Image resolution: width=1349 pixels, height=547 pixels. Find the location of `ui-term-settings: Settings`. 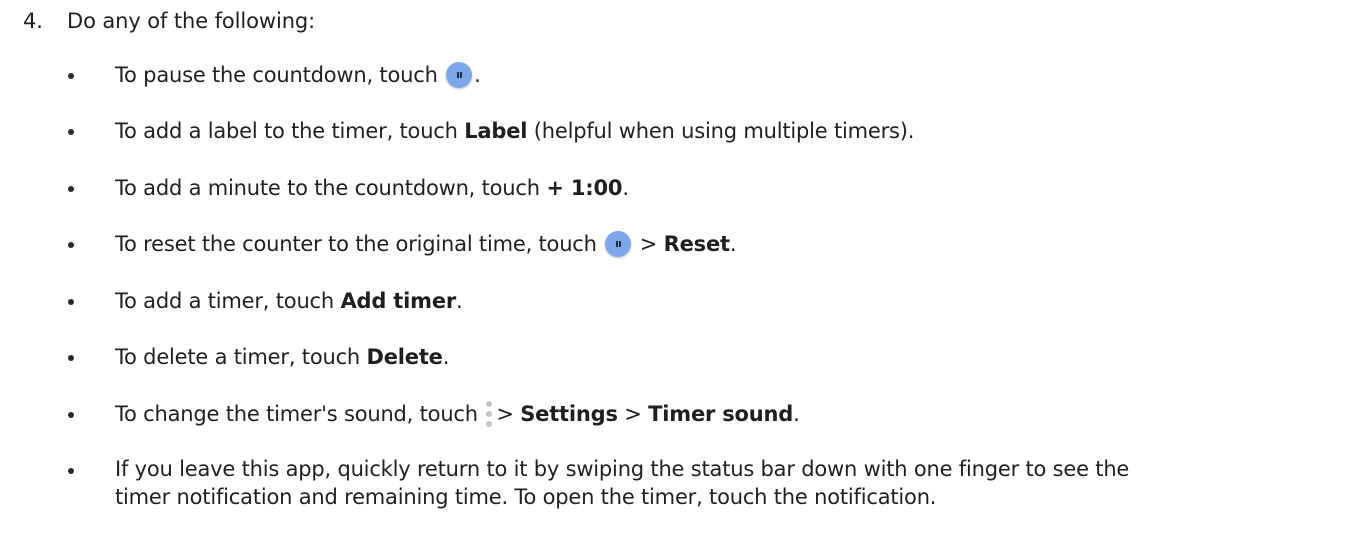

ui-term-settings: Settings is located at coordinates (569, 414).